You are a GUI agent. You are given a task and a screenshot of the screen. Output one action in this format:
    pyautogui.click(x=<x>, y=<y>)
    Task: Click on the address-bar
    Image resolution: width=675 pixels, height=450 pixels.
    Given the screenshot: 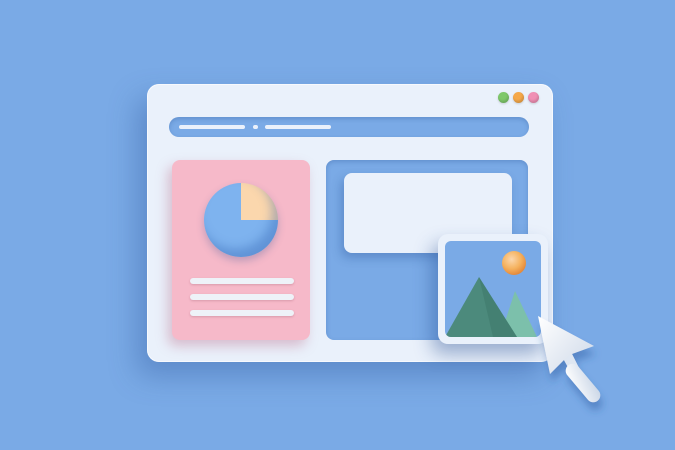 What is the action you would take?
    pyautogui.click(x=349, y=127)
    